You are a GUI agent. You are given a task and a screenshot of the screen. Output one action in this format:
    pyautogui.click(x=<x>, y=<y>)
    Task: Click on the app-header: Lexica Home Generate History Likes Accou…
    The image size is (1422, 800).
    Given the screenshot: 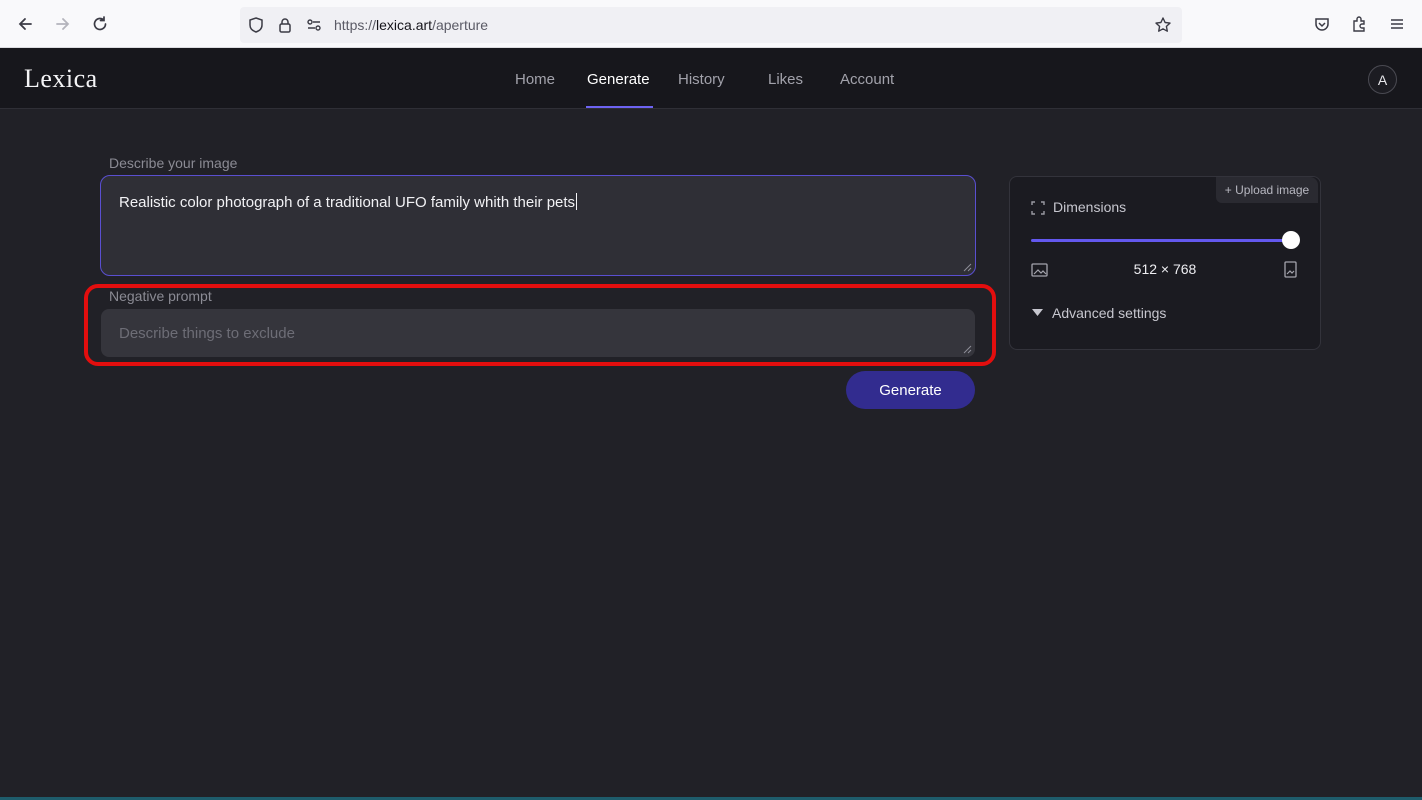 What is the action you would take?
    pyautogui.click(x=711, y=78)
    